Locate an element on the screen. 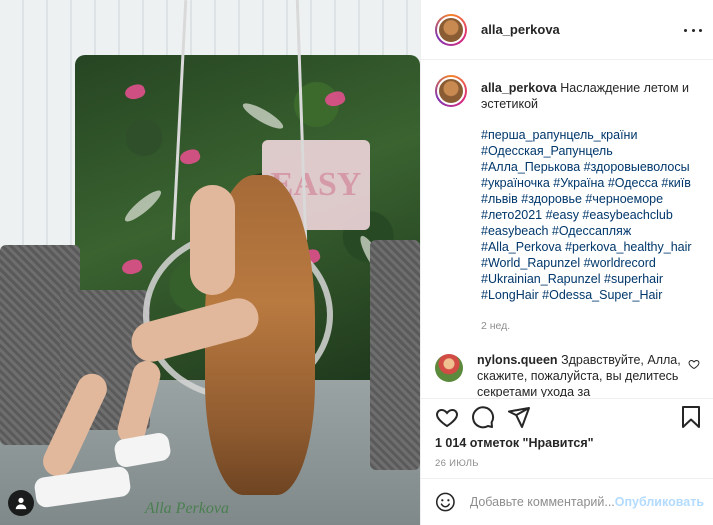  header-username: alla_perkova is located at coordinates (520, 29).